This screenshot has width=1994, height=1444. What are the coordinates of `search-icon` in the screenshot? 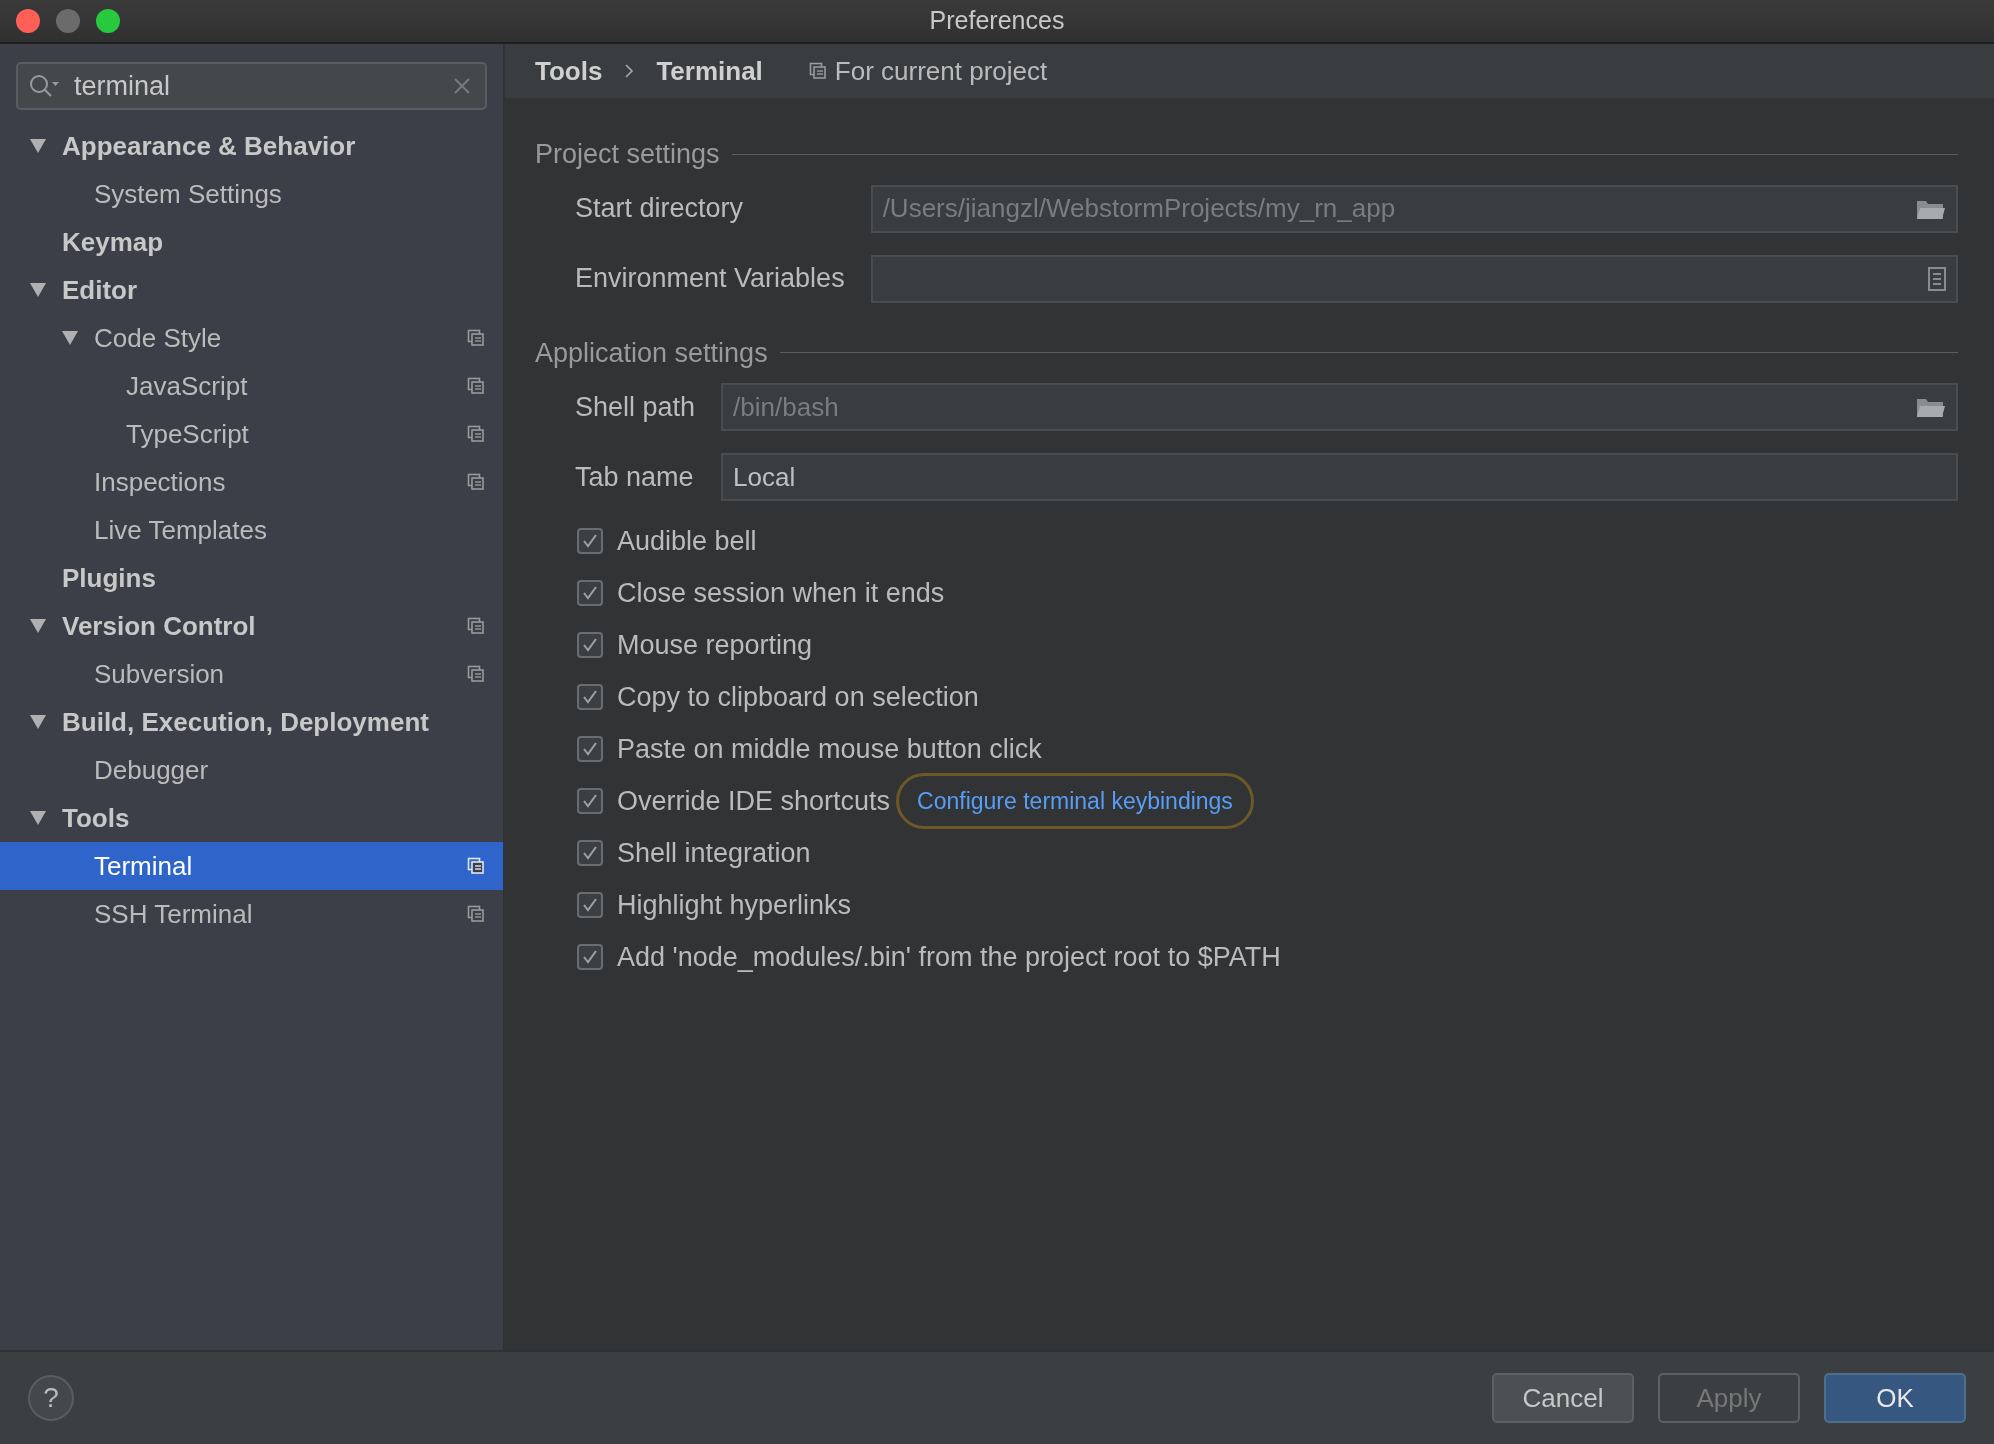 It's located at (44, 86).